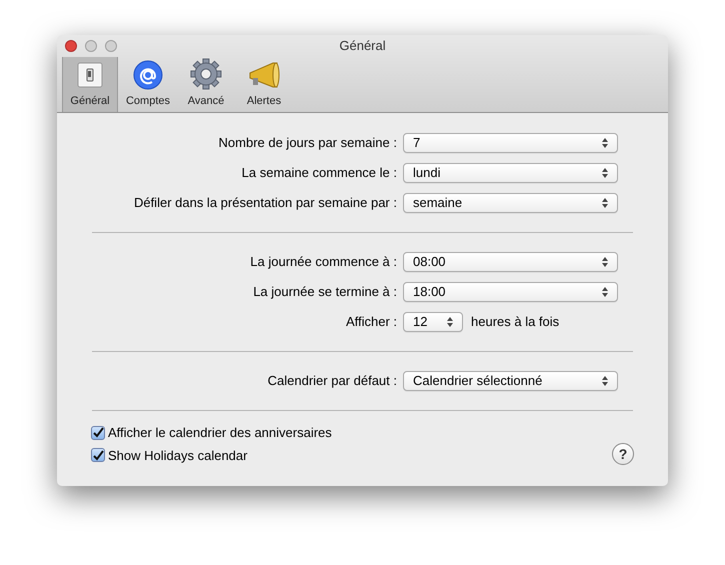 The image size is (725, 565). What do you see at coordinates (362, 46) in the screenshot?
I see `window-title: Général` at bounding box center [362, 46].